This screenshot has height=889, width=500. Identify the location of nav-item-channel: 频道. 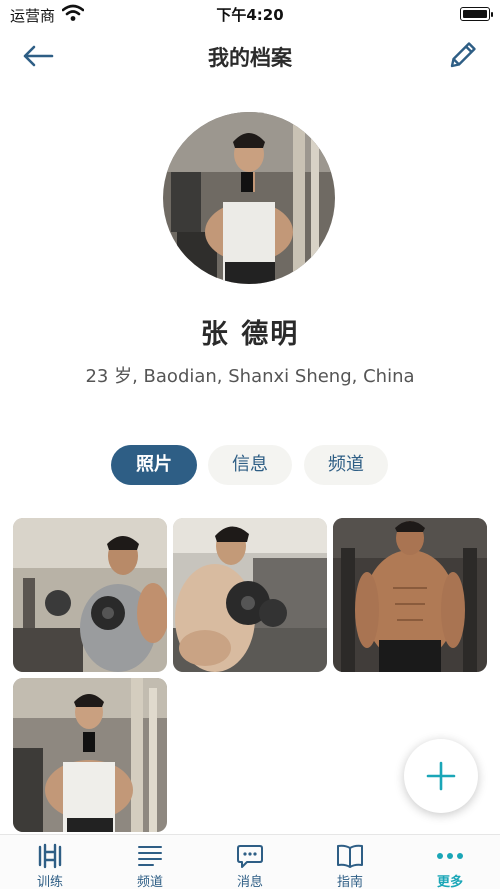
(150, 862).